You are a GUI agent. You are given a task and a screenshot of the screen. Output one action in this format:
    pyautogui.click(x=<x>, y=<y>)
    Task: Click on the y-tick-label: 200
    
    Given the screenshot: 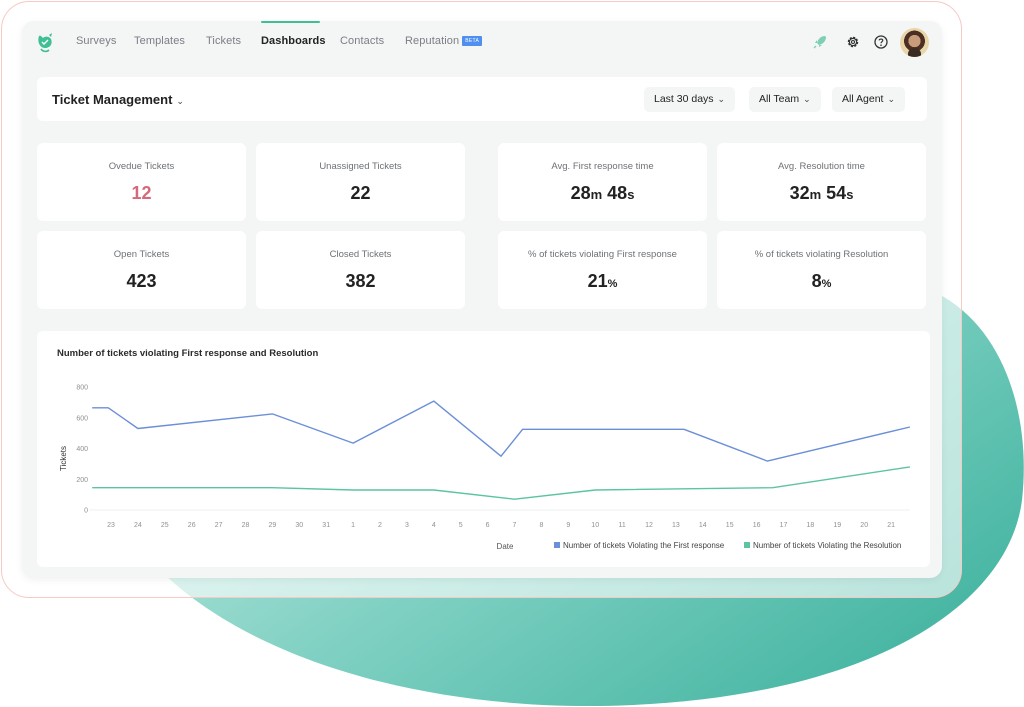 What is the action you would take?
    pyautogui.click(x=82, y=480)
    